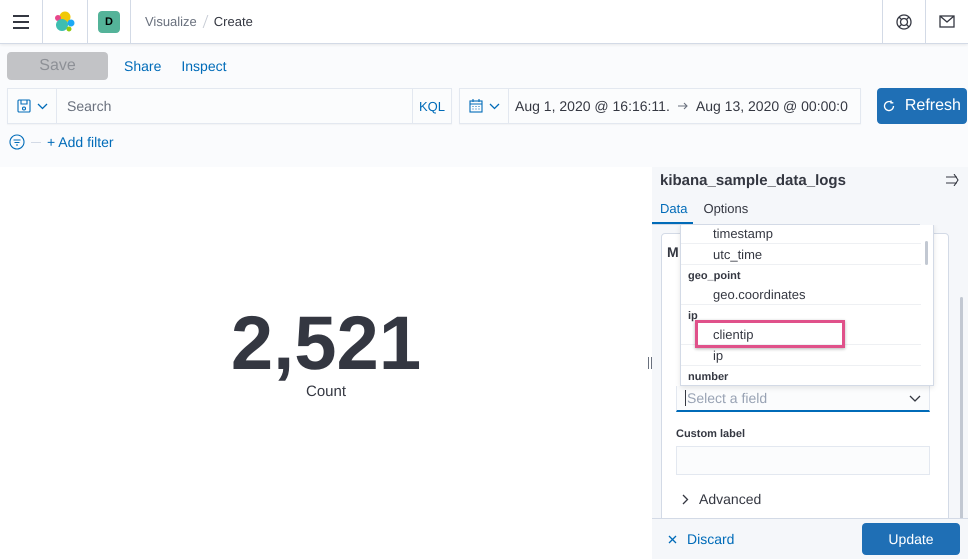 This screenshot has width=968, height=559. Describe the element at coordinates (775, 106) in the screenshot. I see `end-date: Aug 13, 2020 @ 00:00:0` at that location.